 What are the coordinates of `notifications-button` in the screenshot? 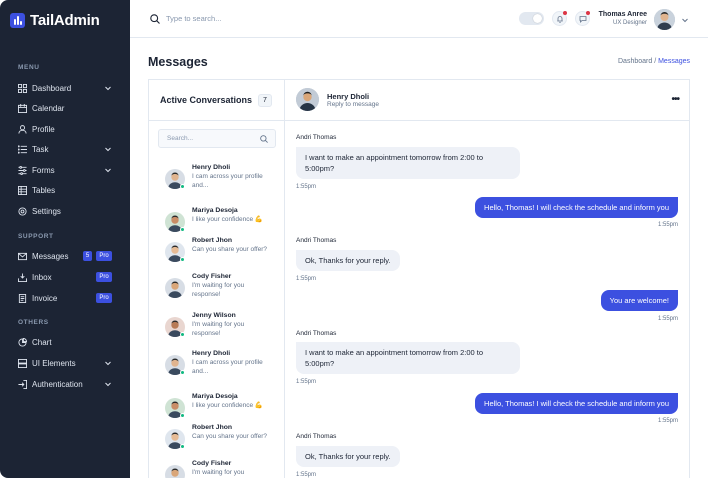 It's located at (559, 18).